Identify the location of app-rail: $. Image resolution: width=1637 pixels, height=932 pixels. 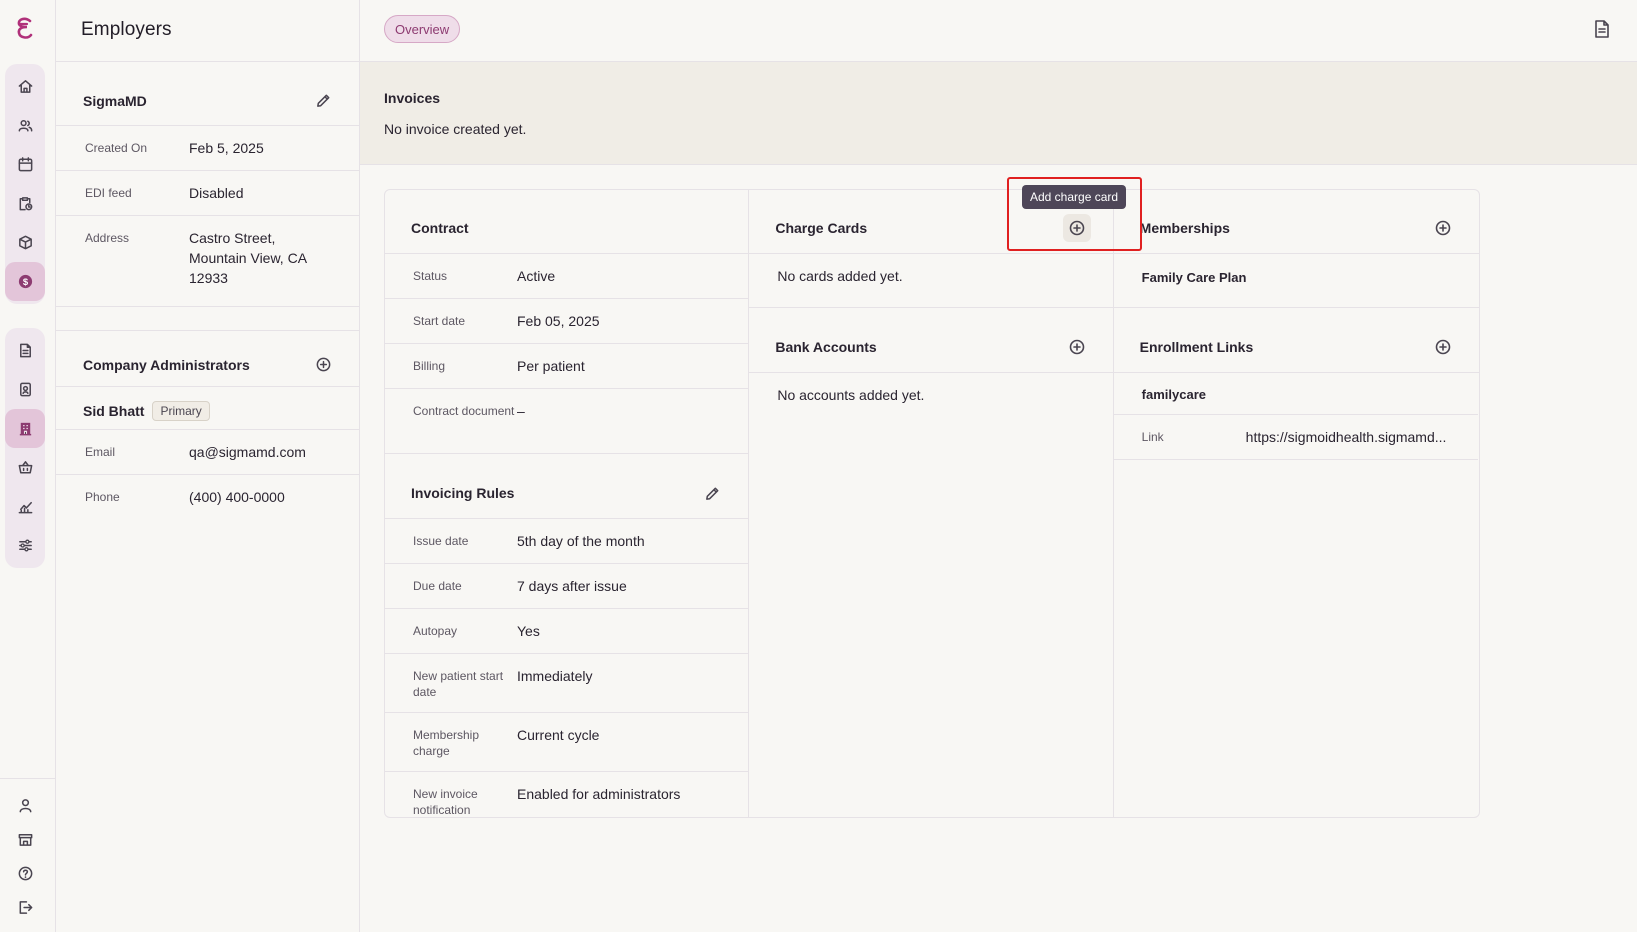
(28, 466).